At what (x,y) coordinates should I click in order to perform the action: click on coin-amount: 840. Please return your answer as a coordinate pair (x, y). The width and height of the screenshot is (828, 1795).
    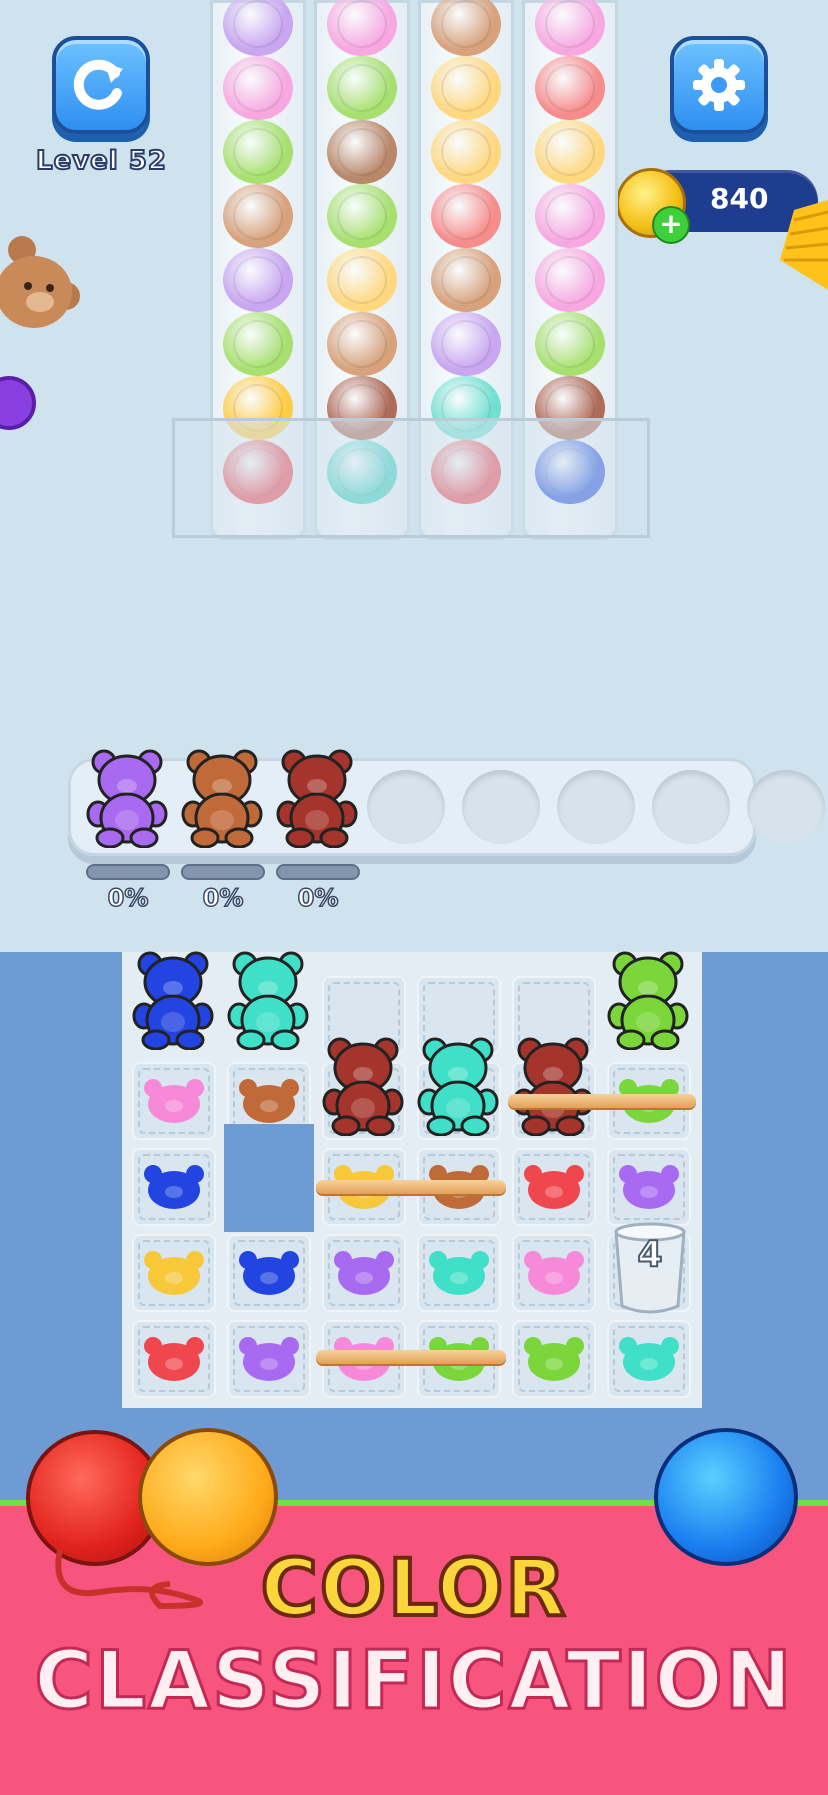
    Looking at the image, I should click on (739, 198).